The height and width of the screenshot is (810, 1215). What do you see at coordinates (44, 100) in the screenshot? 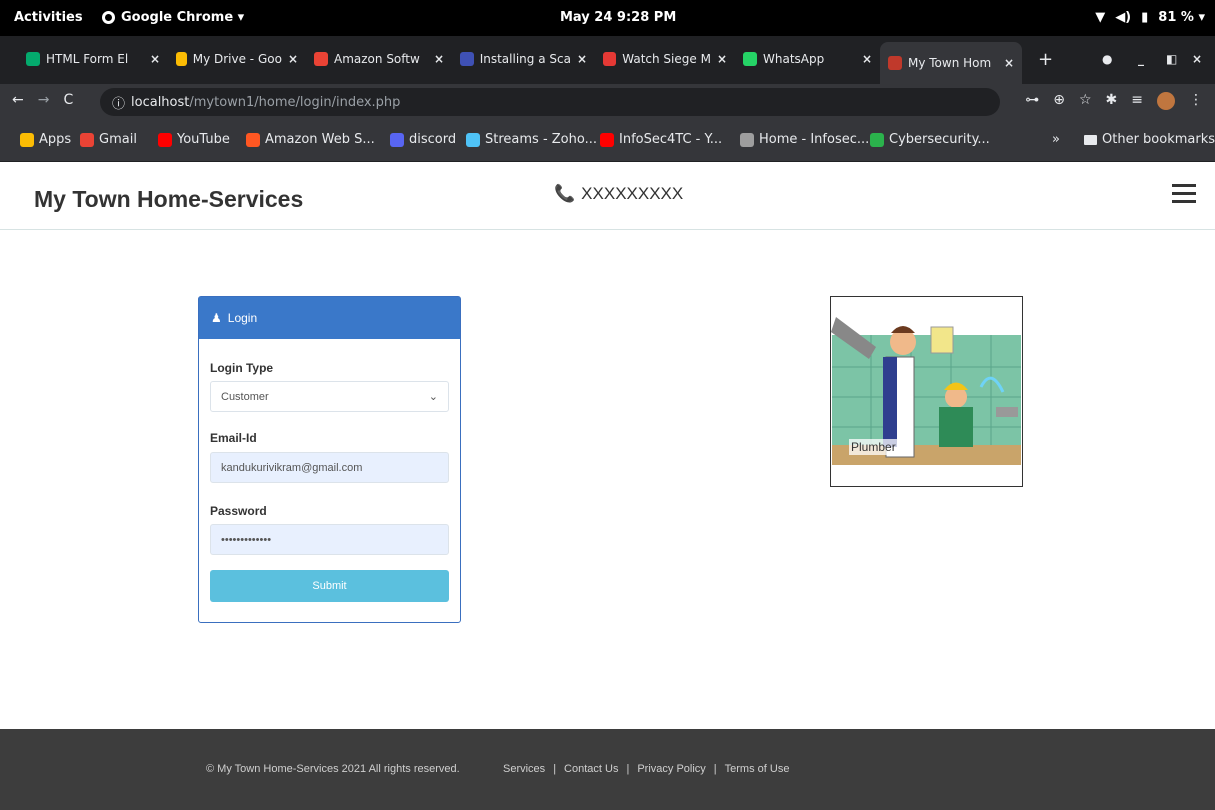
I see `forward-icon: →` at bounding box center [44, 100].